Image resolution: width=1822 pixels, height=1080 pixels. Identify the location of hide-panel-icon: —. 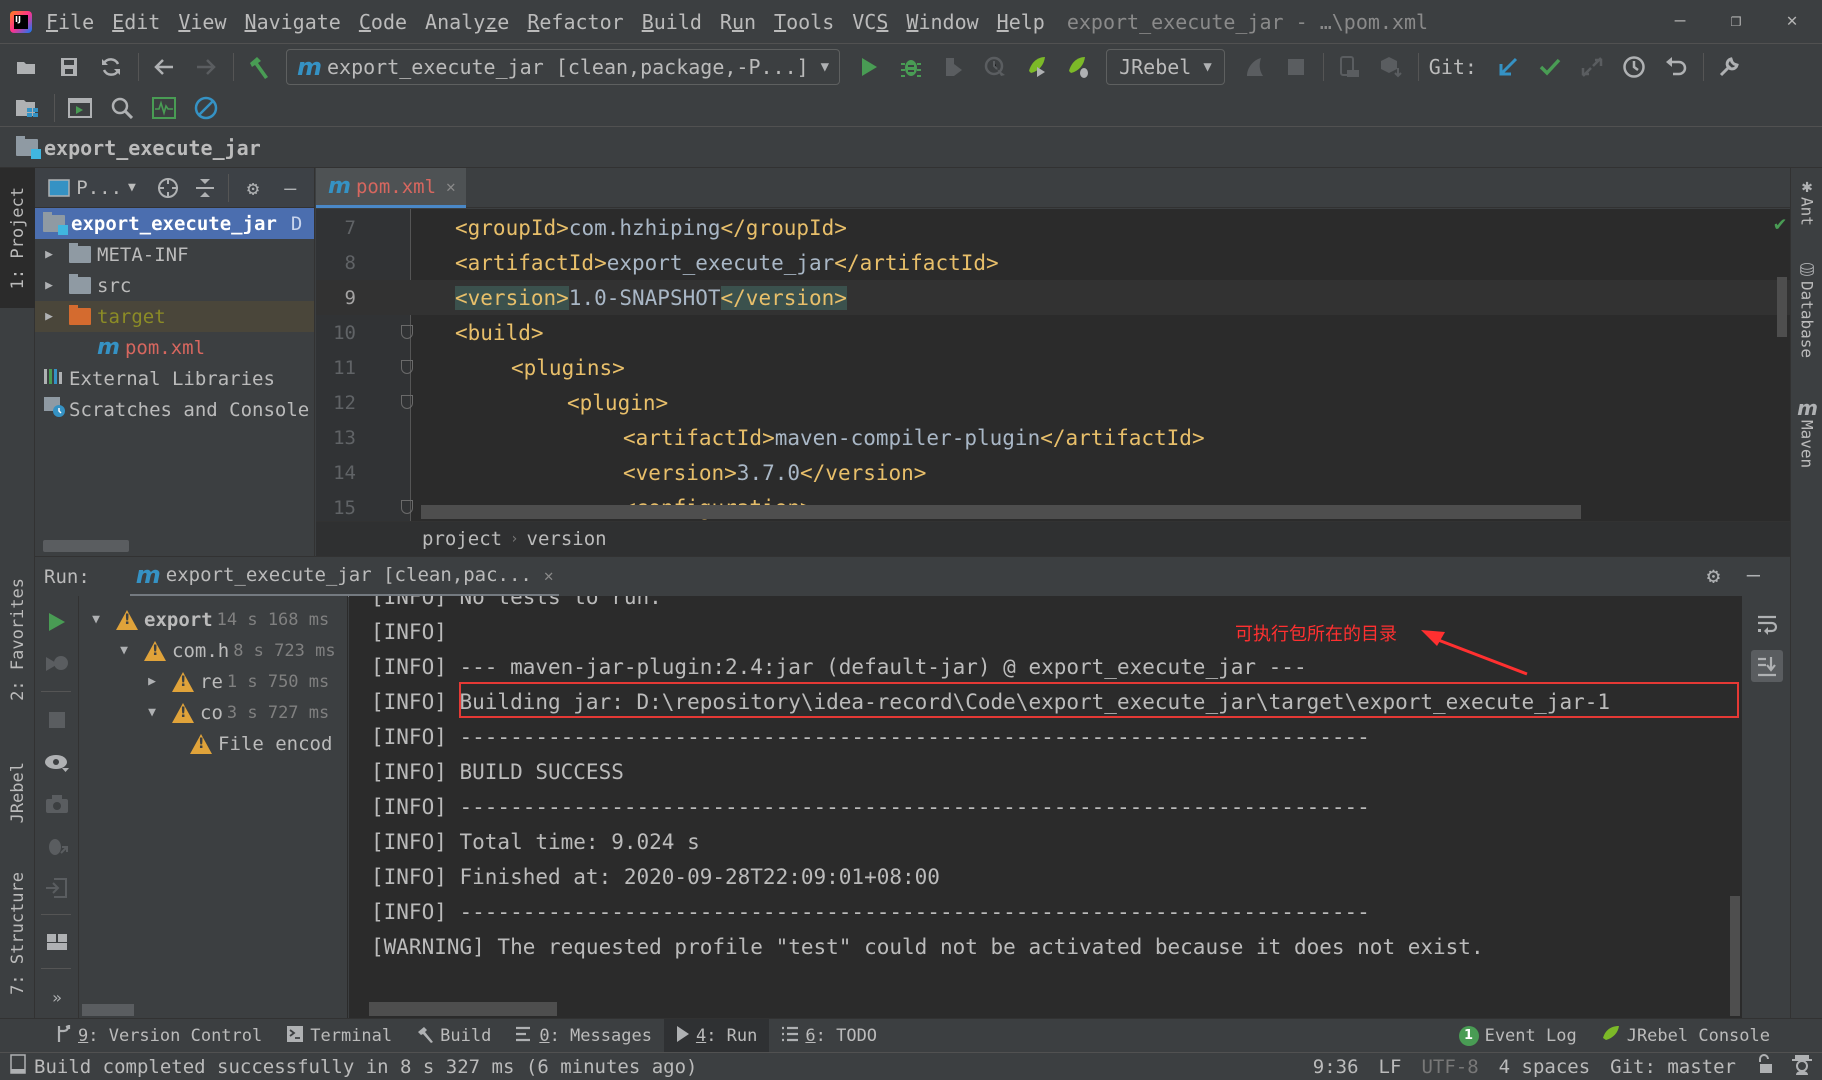
(290, 188).